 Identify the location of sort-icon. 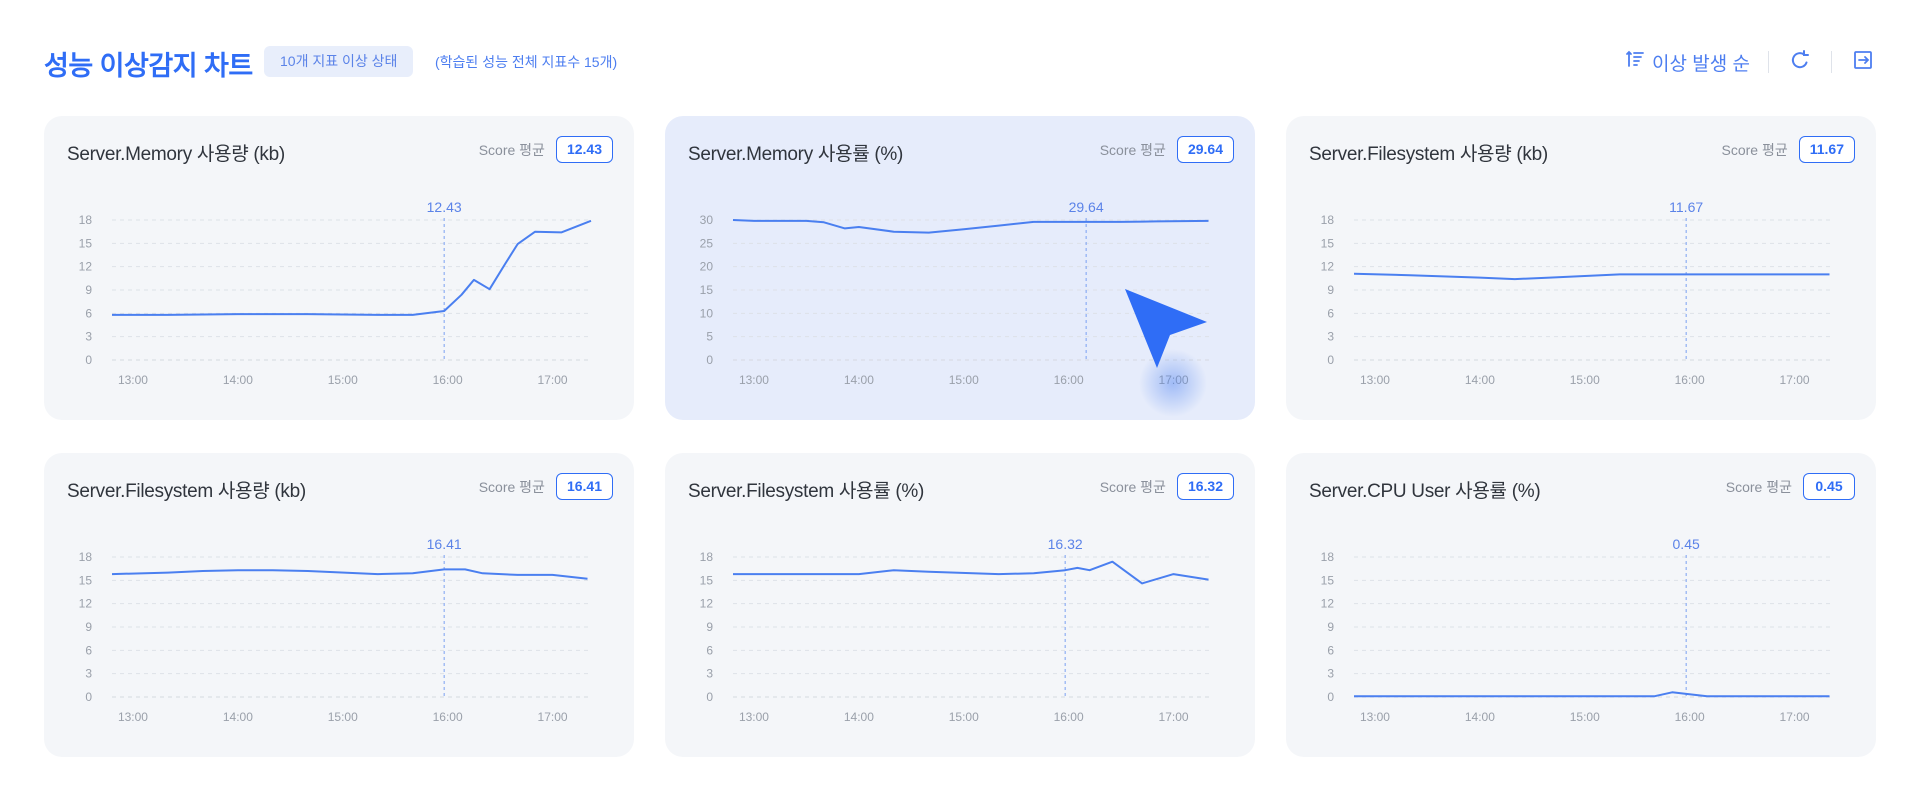
(1635, 62).